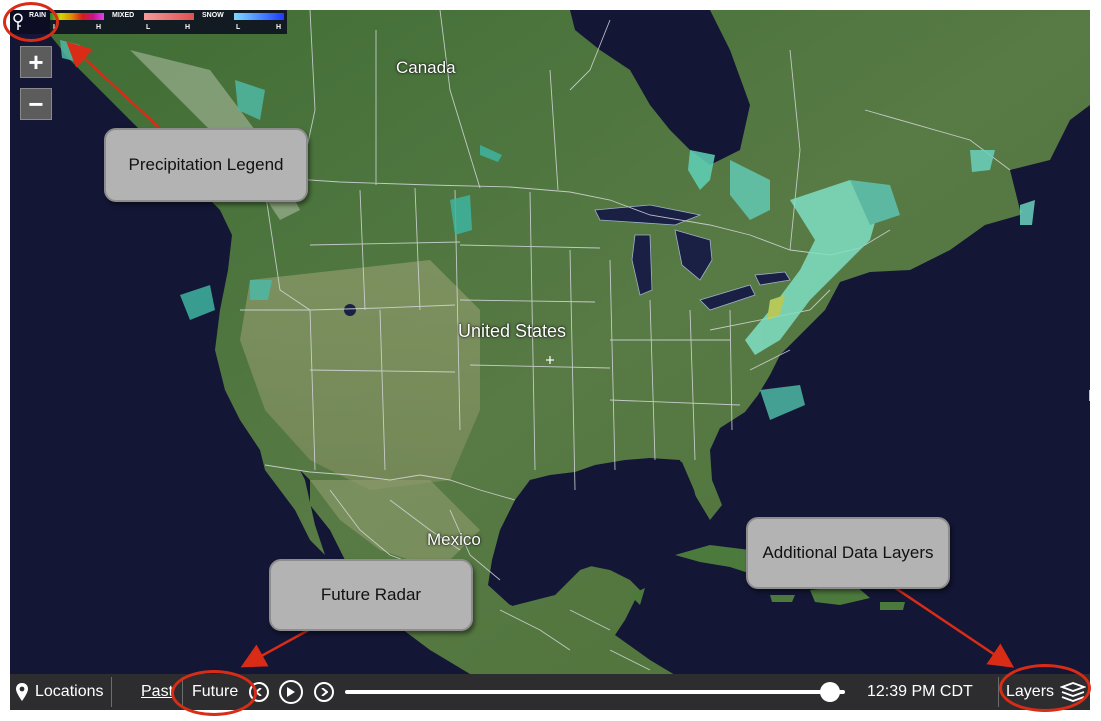  Describe the element at coordinates (214, 693) in the screenshot. I see `highlight-ring-future` at that location.